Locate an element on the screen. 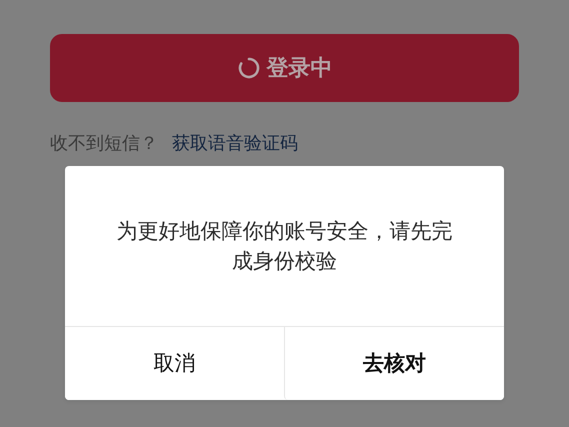 The image size is (569, 427). confirm-button: 去核对 is located at coordinates (394, 363).